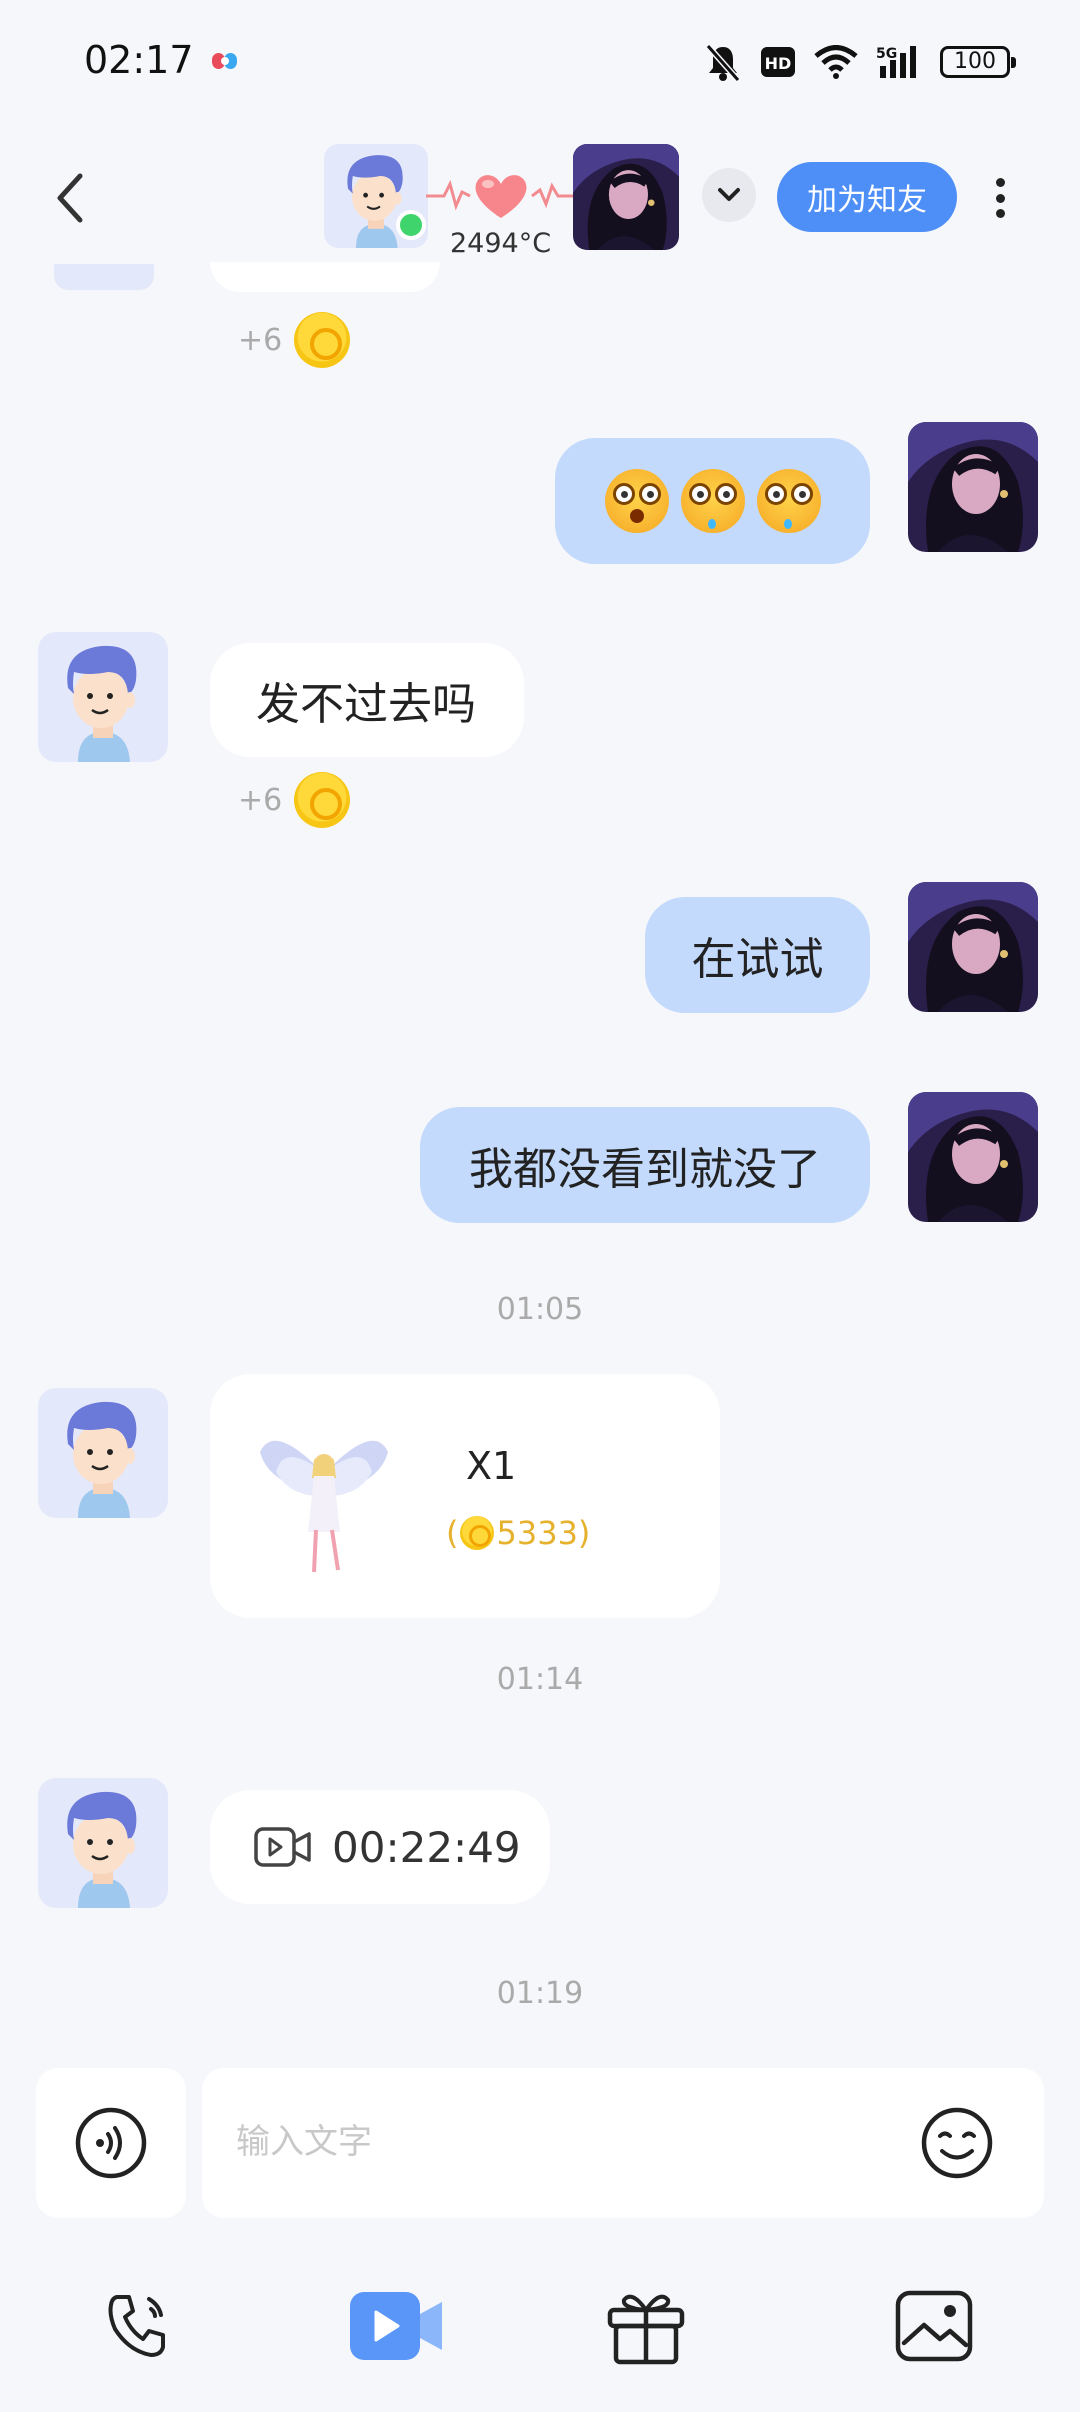 This screenshot has width=1080, height=2412. I want to click on expand-button, so click(729, 195).